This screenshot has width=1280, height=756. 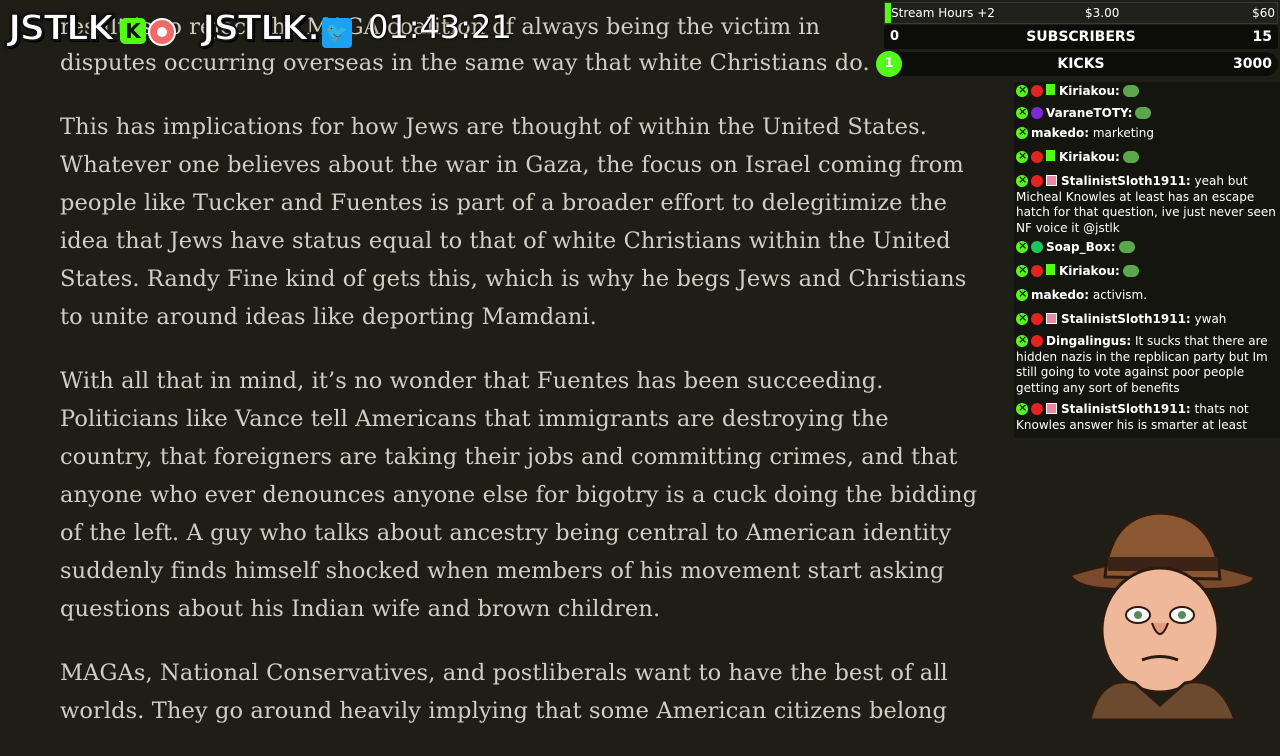 I want to click on channel-logo: JSTLK, so click(x=61, y=28).